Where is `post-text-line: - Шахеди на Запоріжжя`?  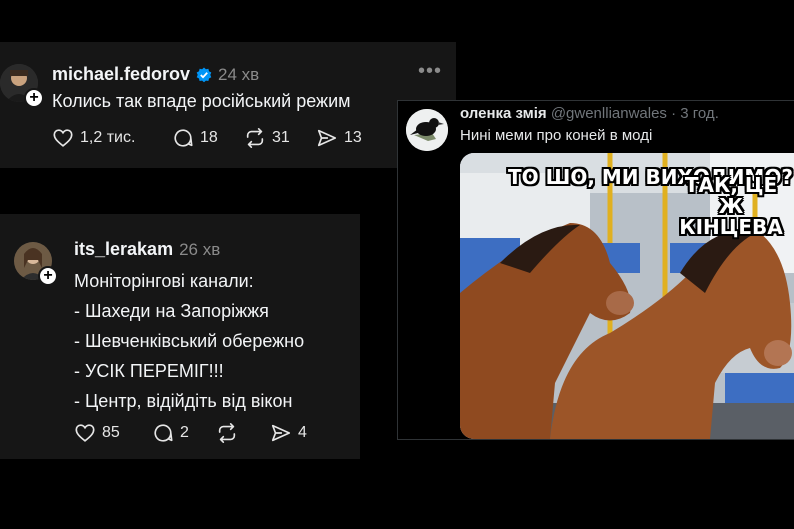
post-text-line: - Шахеди на Запоріжжя is located at coordinates (171, 311).